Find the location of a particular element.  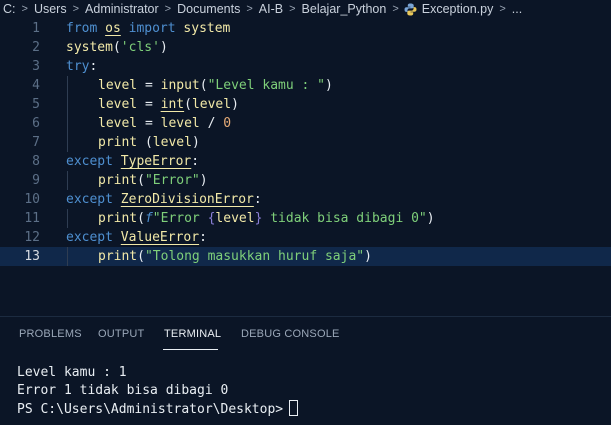

terminal-cursor is located at coordinates (294, 408).